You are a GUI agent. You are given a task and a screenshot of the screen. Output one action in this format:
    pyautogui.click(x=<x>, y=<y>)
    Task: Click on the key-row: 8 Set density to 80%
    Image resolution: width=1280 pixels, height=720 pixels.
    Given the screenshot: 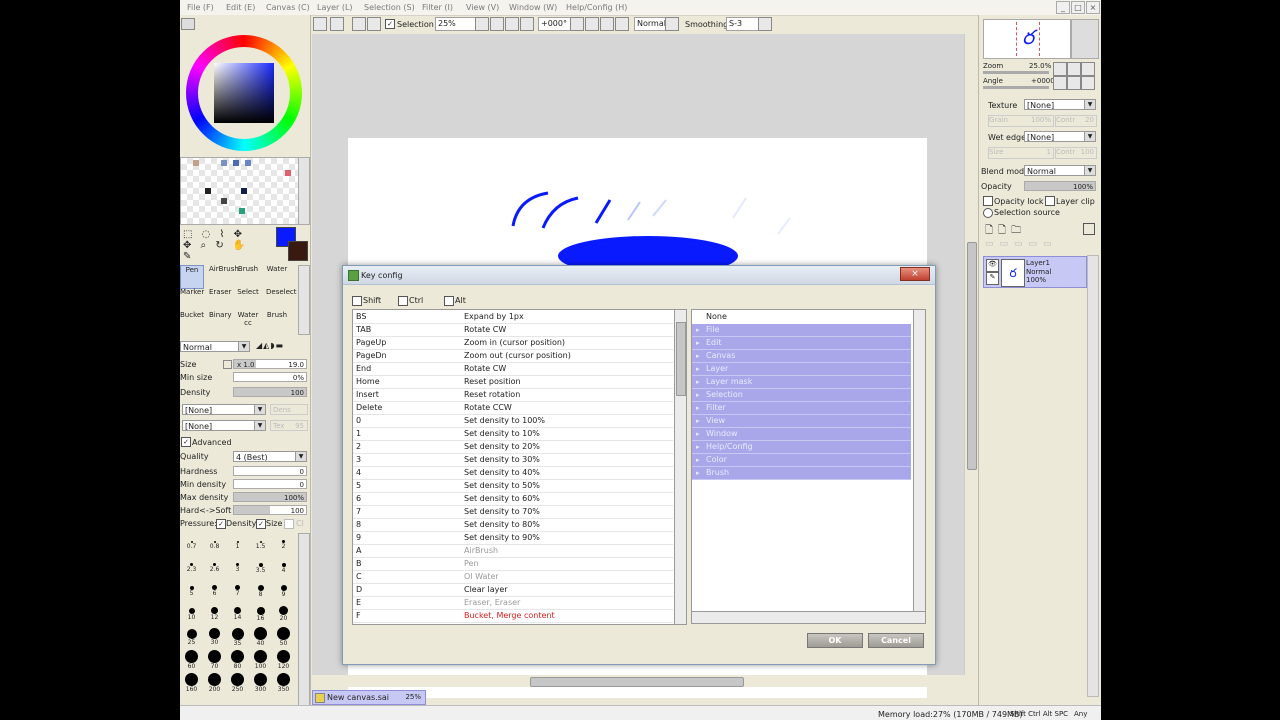 What is the action you would take?
    pyautogui.click(x=513, y=525)
    